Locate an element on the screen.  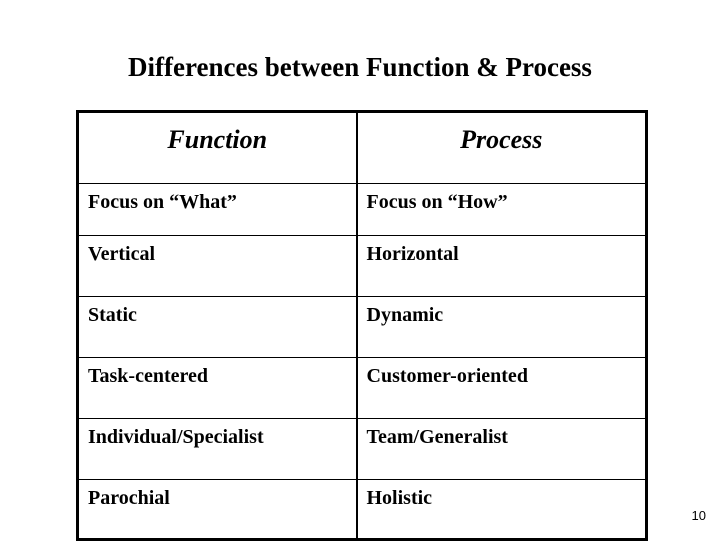
cell-function: Individual/Specialist is located at coordinates (217, 449).